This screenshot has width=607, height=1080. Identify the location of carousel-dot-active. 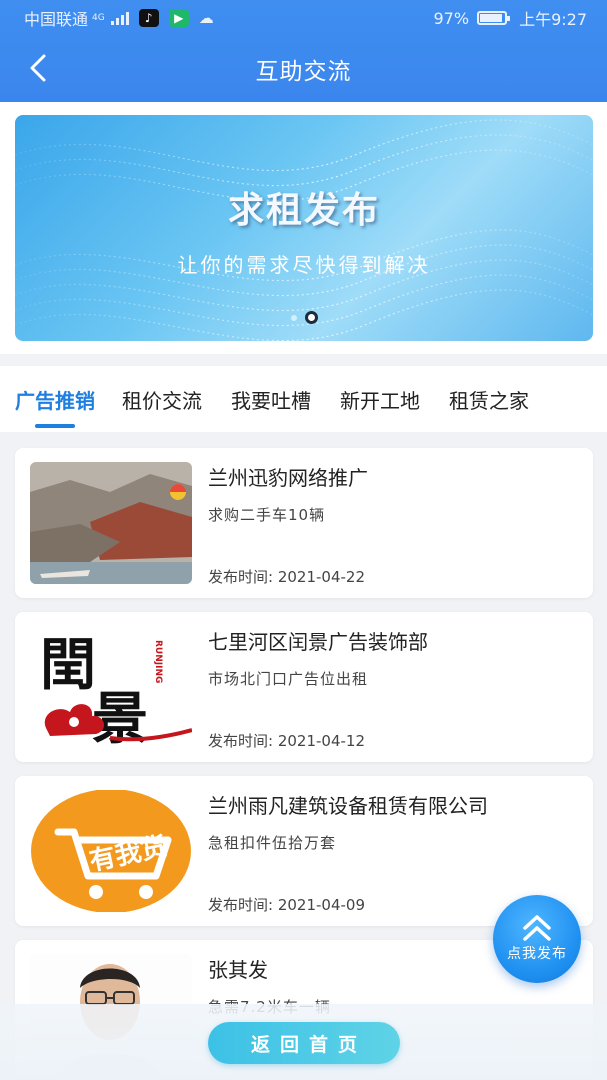
(311, 317).